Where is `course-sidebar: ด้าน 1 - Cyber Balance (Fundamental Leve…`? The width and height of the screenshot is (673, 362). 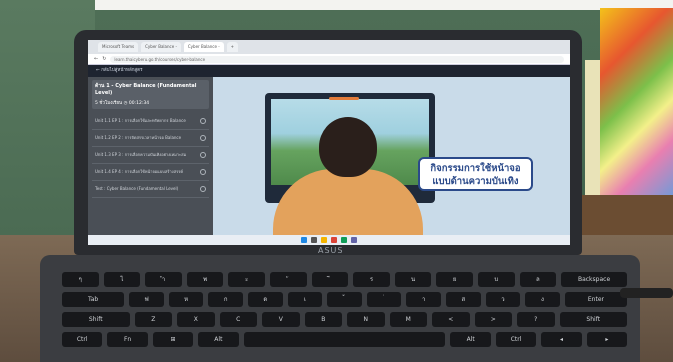 course-sidebar: ด้าน 1 - Cyber Balance (Fundamental Leve… is located at coordinates (150, 157).